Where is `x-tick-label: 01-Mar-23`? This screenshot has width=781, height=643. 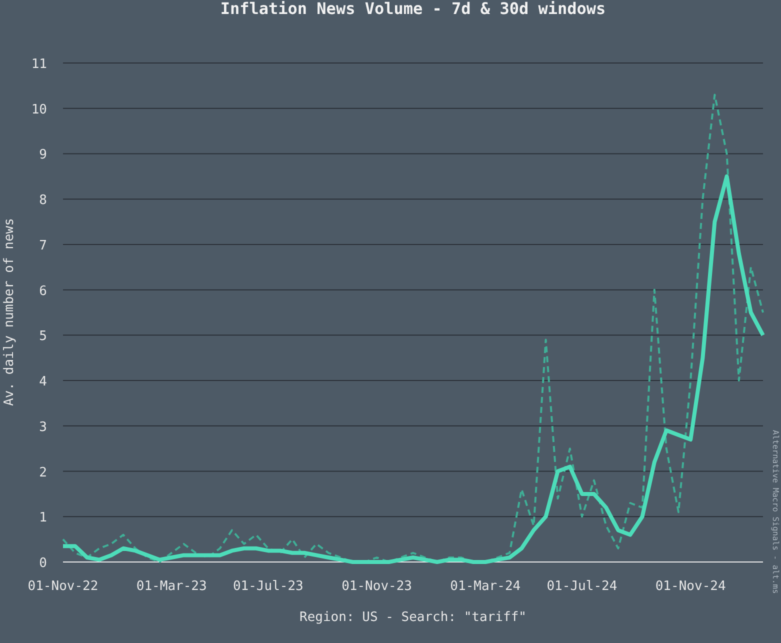 x-tick-label: 01-Mar-23 is located at coordinates (171, 586).